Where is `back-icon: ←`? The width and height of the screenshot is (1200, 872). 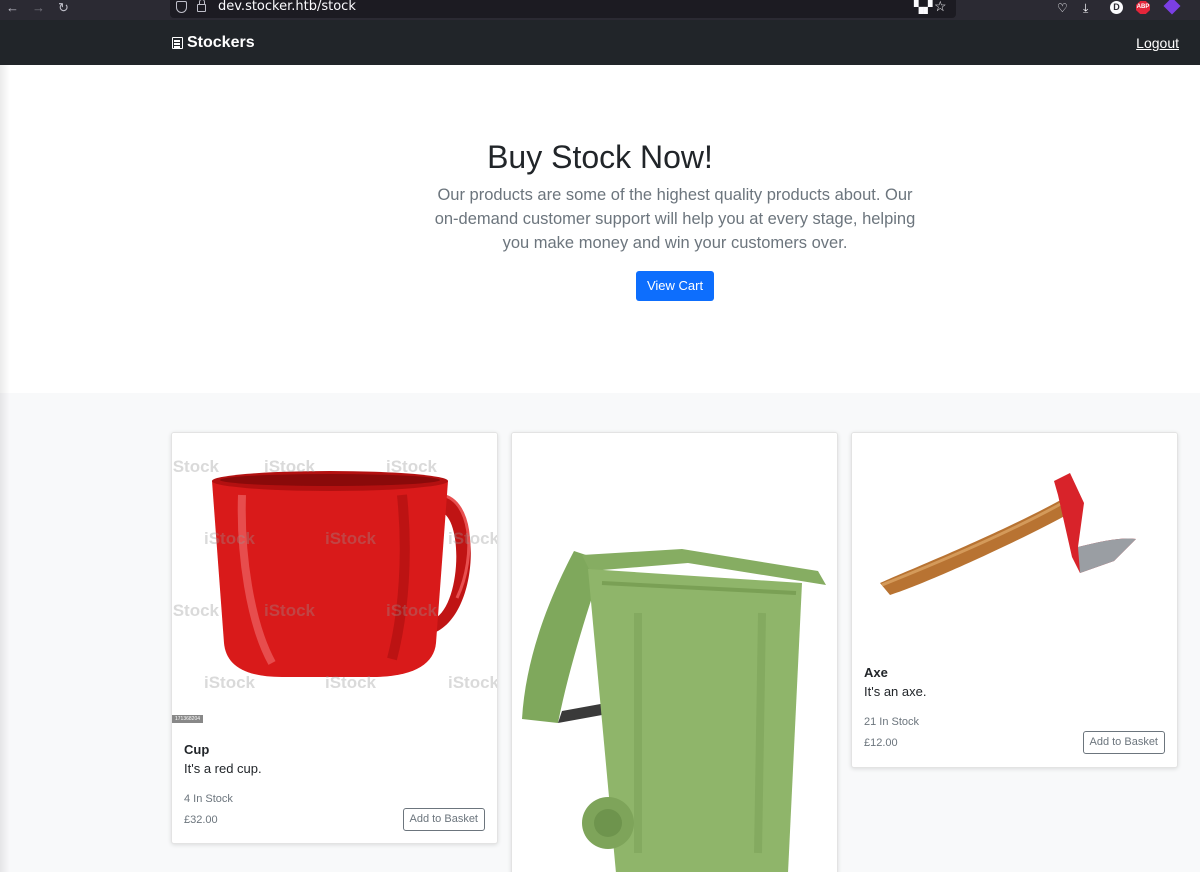 back-icon: ← is located at coordinates (12, 8).